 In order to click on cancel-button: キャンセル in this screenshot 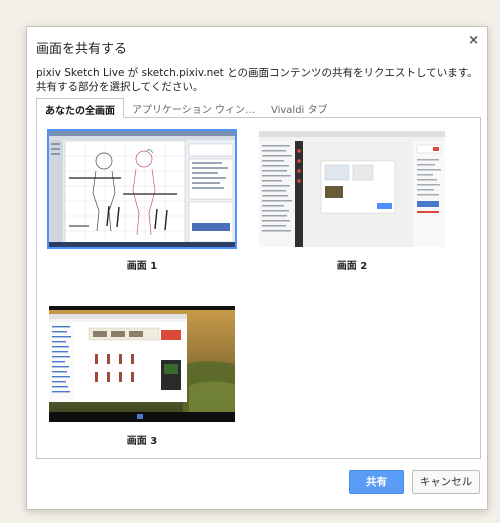, I will do `click(446, 482)`.